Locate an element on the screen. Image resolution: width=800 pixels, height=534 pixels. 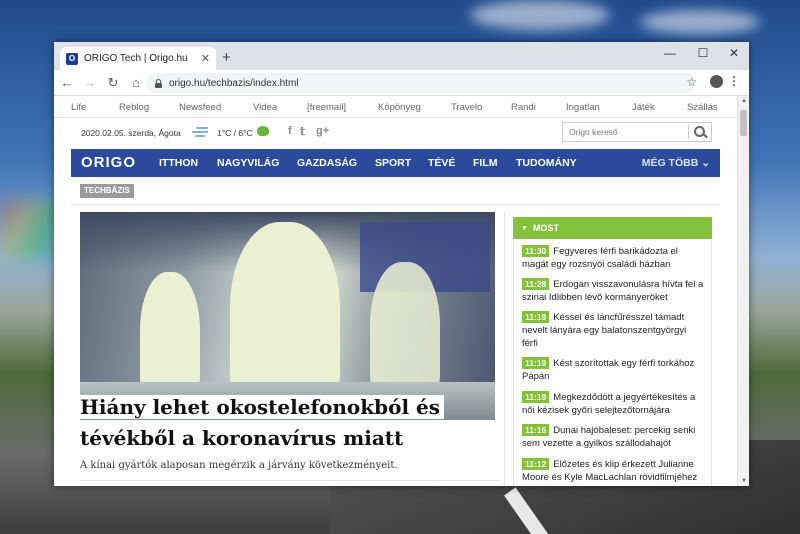
weather-wind-icon is located at coordinates (201, 132).